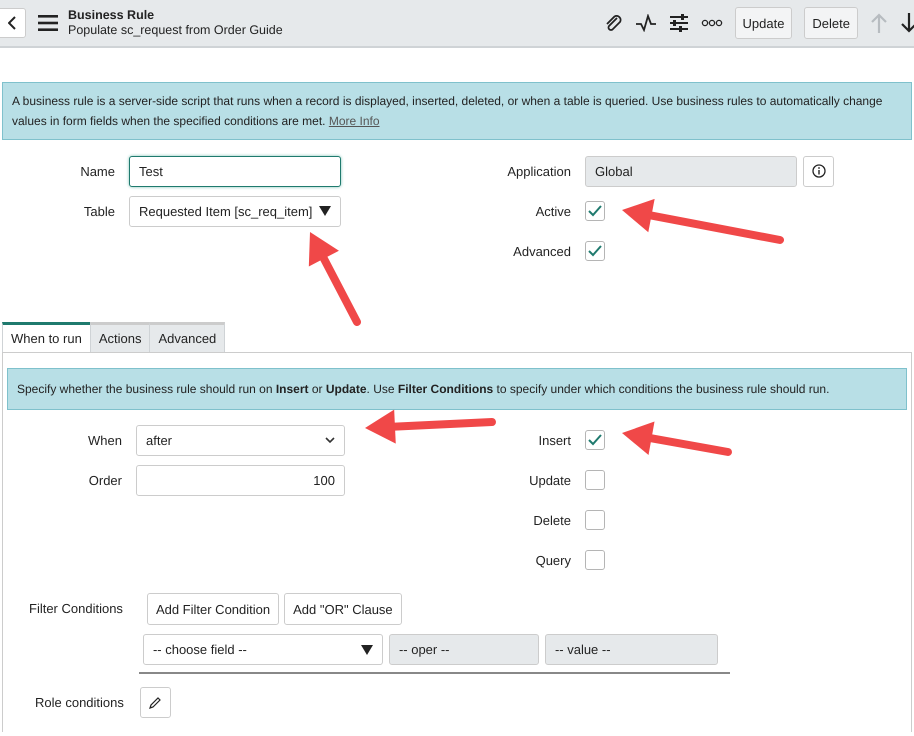 The width and height of the screenshot is (914, 736). I want to click on toolbar-button: Delete, so click(831, 23).